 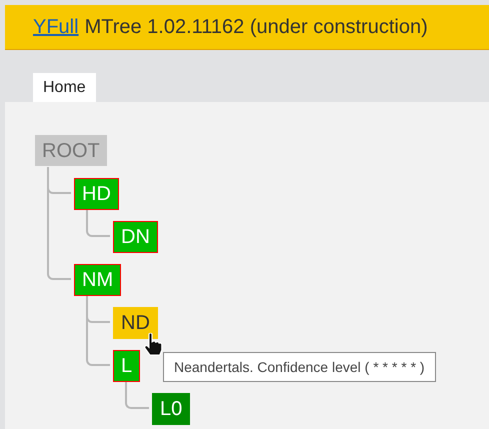 I want to click on tree-node: L, so click(x=126, y=366).